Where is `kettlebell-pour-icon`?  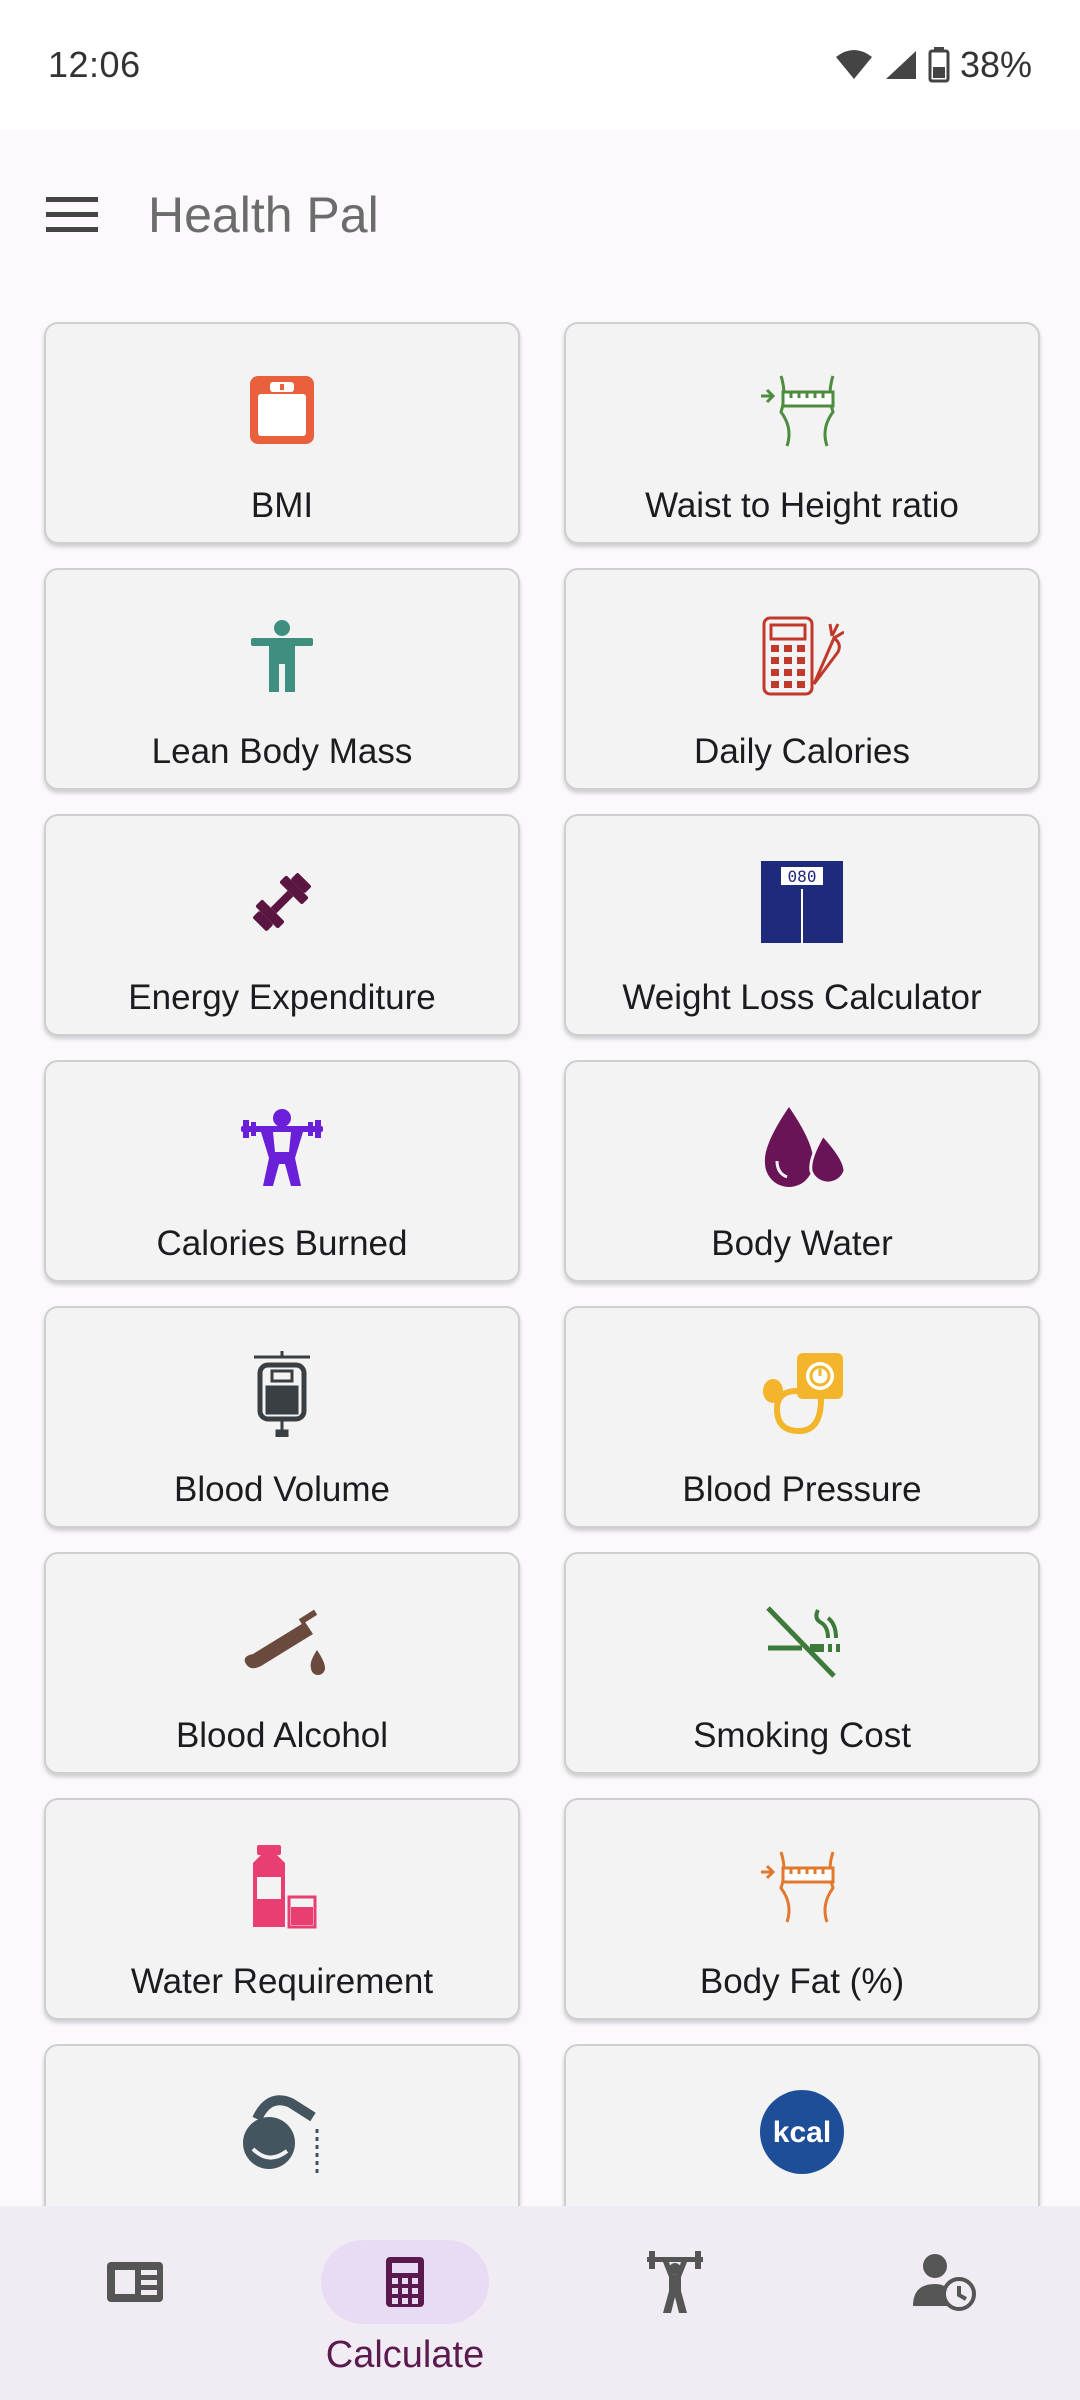
kettlebell-pour-icon is located at coordinates (282, 2132).